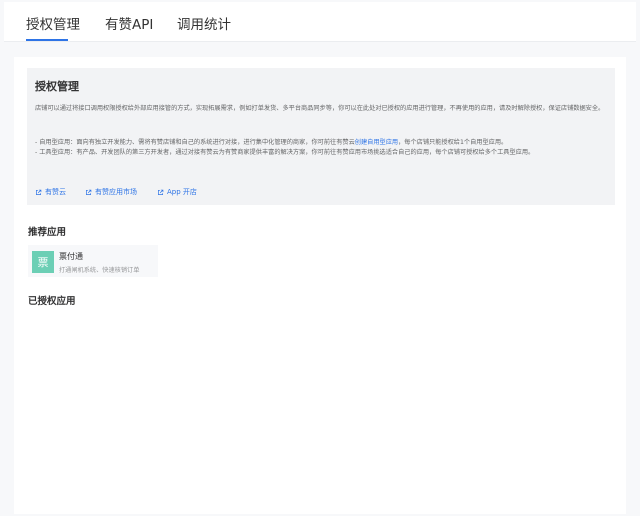  What do you see at coordinates (43, 262) in the screenshot?
I see `app-icon: 票` at bounding box center [43, 262].